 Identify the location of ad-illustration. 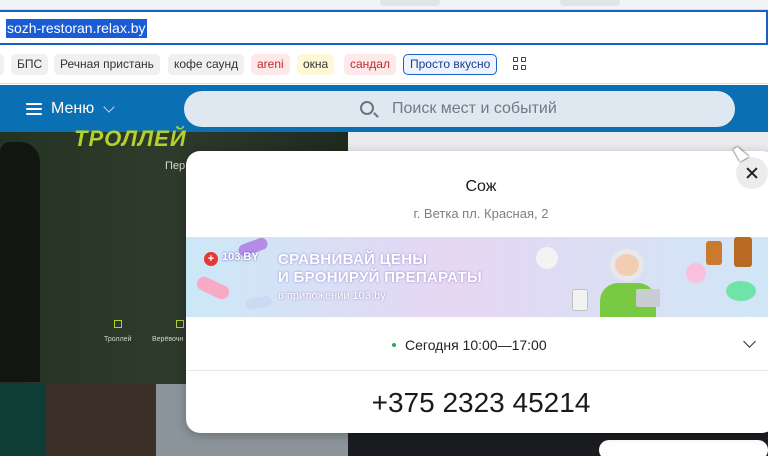
(631, 280).